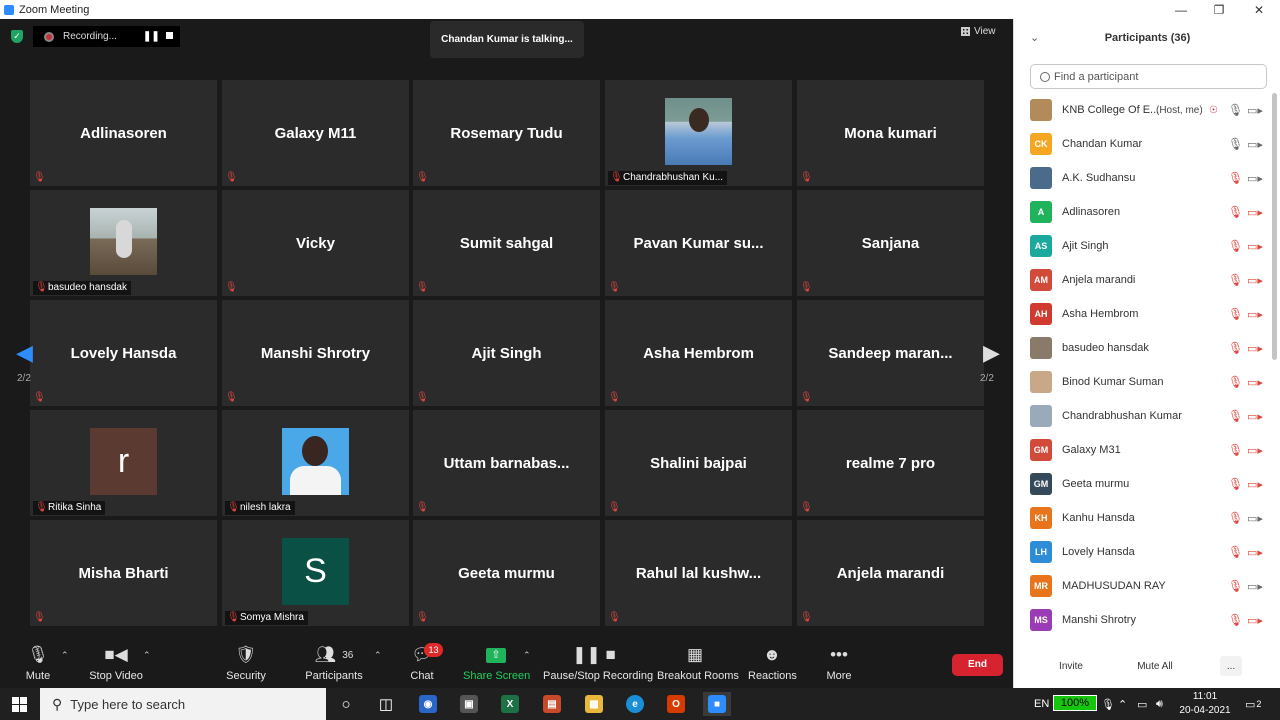 This screenshot has width=1280, height=720. Describe the element at coordinates (506, 353) in the screenshot. I see `video-tile: Ajit Singh 🎙︎` at that location.